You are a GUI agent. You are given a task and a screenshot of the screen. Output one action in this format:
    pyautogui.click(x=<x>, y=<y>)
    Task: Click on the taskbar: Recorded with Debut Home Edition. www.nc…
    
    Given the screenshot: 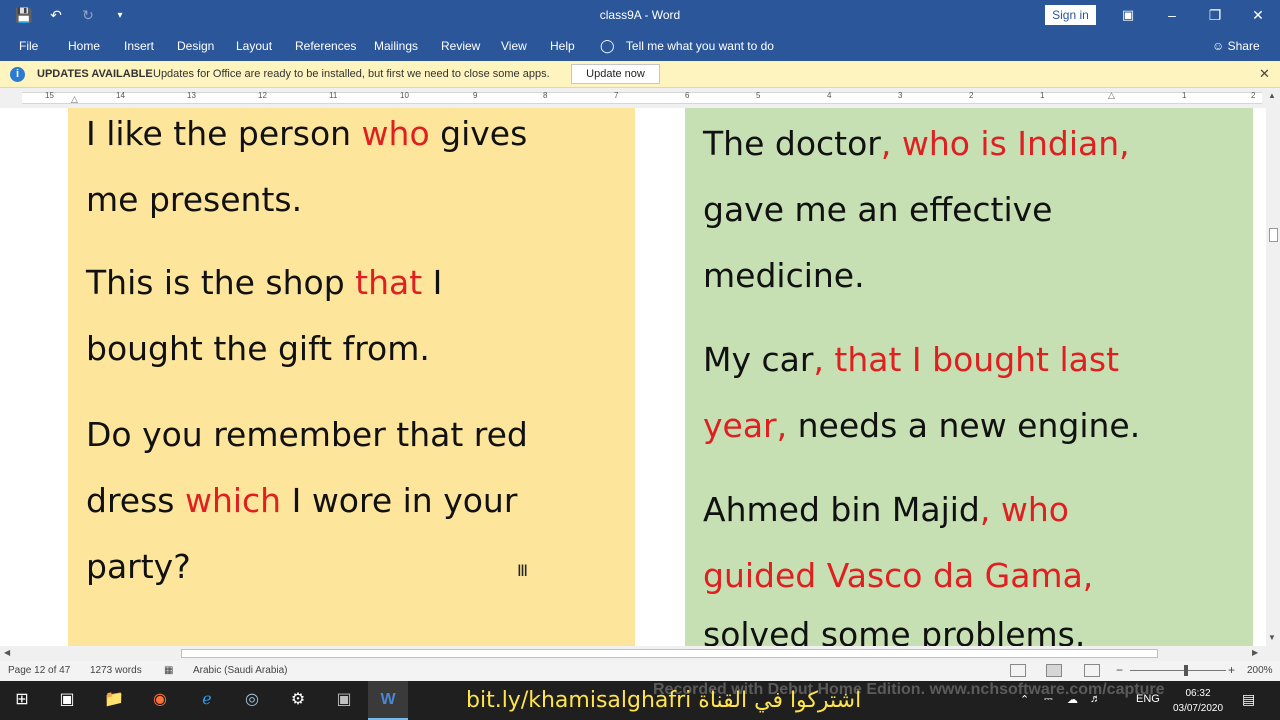 What is the action you would take?
    pyautogui.click(x=640, y=700)
    